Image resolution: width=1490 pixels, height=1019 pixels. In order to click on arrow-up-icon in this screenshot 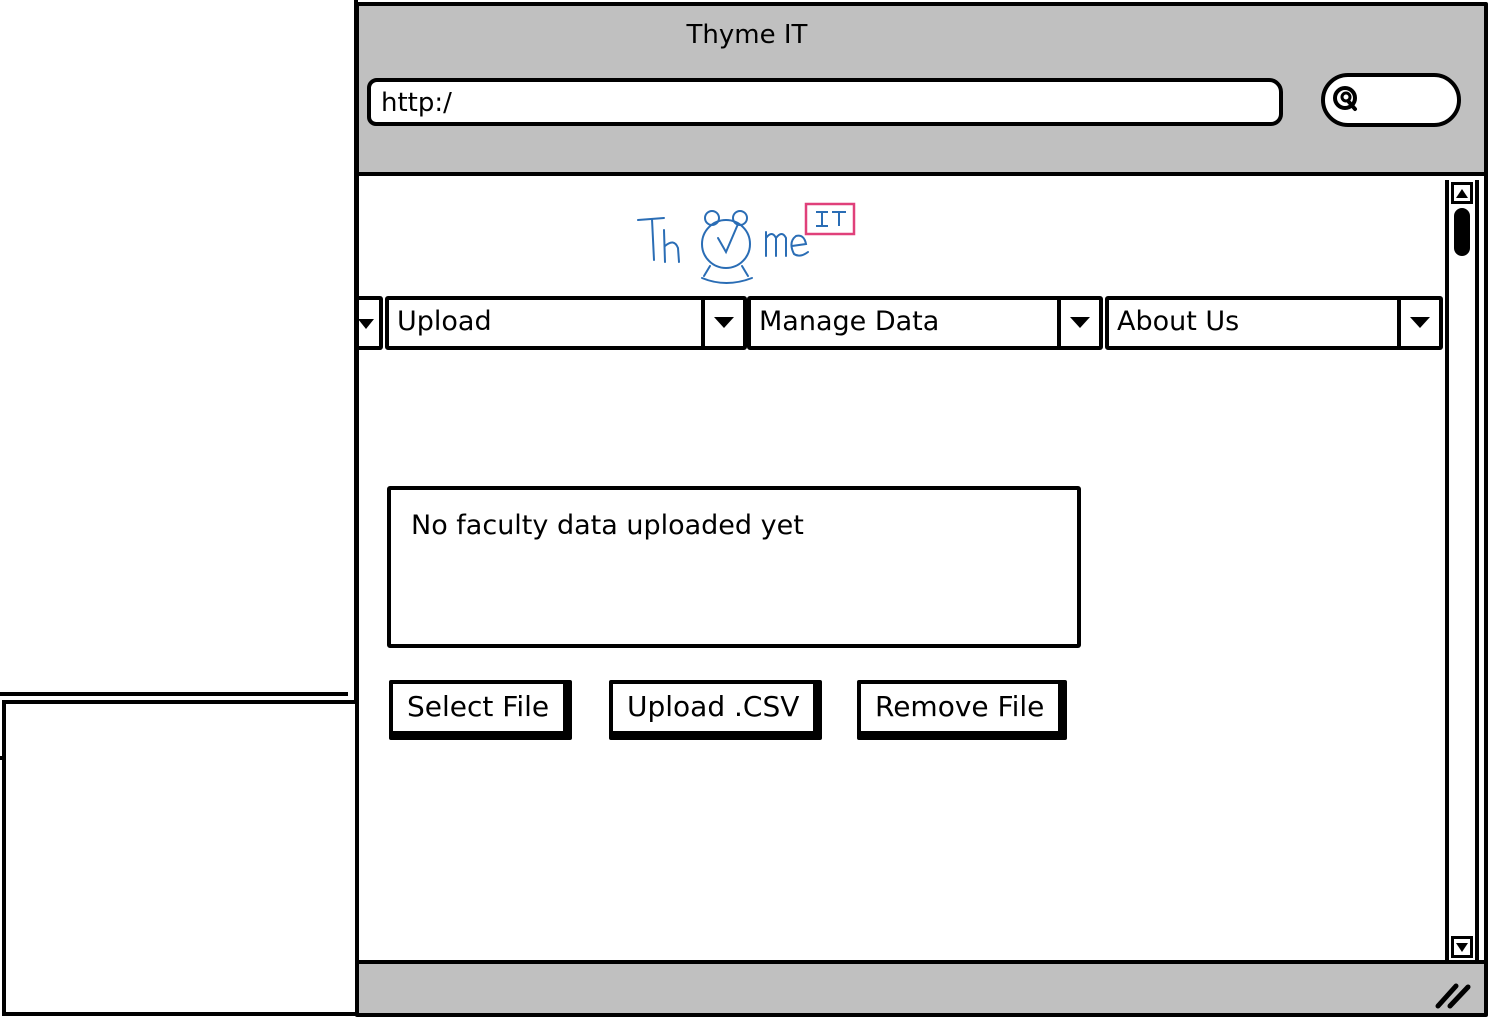, I will do `click(1462, 193)`.